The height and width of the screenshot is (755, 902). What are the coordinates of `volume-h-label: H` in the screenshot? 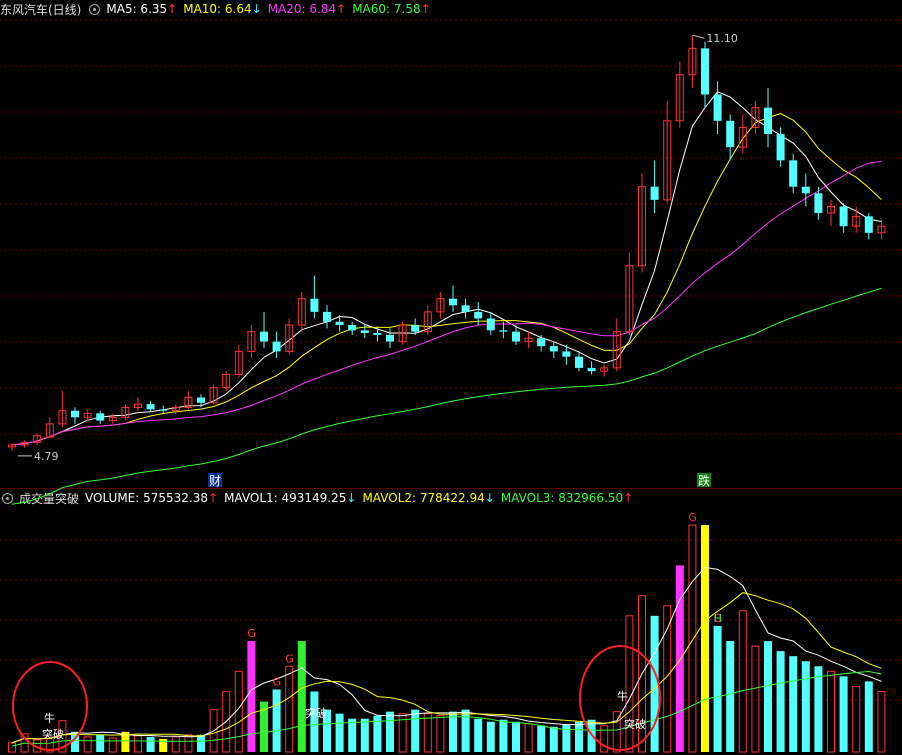 It's located at (718, 618).